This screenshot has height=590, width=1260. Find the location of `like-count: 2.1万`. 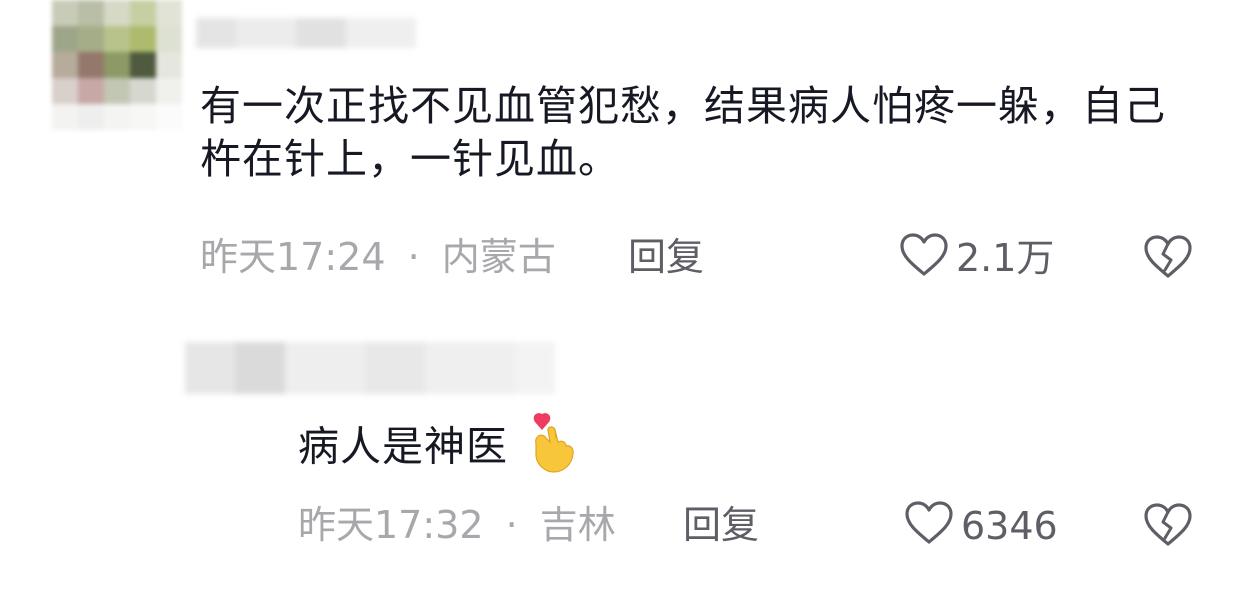

like-count: 2.1万 is located at coordinates (1005, 258).